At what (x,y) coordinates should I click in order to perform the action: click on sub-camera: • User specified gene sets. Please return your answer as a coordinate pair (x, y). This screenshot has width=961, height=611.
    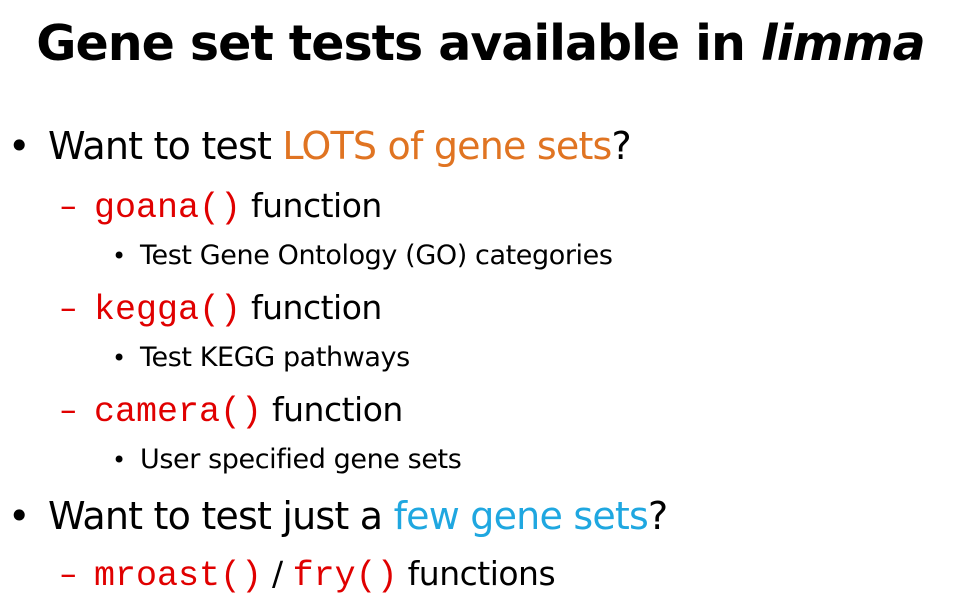
    Looking at the image, I should click on (287, 460).